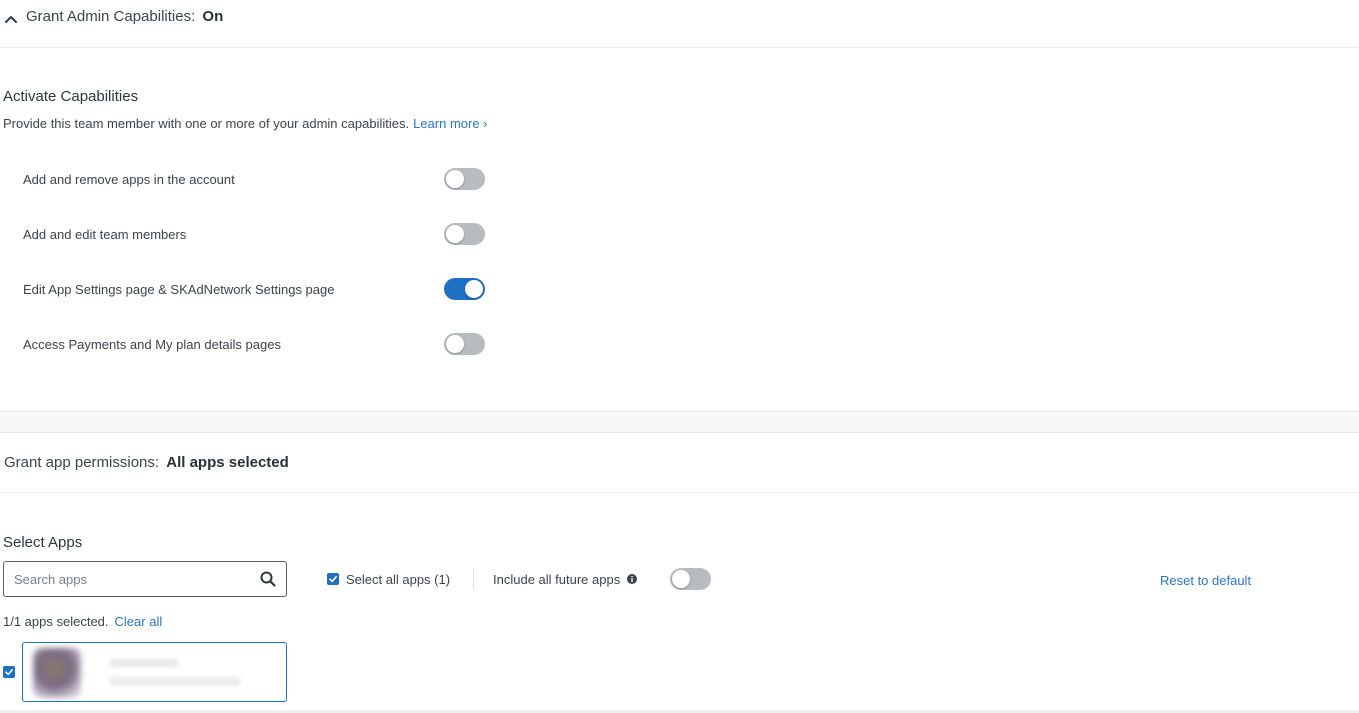 This screenshot has width=1359, height=713. What do you see at coordinates (56, 621) in the screenshot?
I see `selected-count-text: 1/1 apps selected.` at bounding box center [56, 621].